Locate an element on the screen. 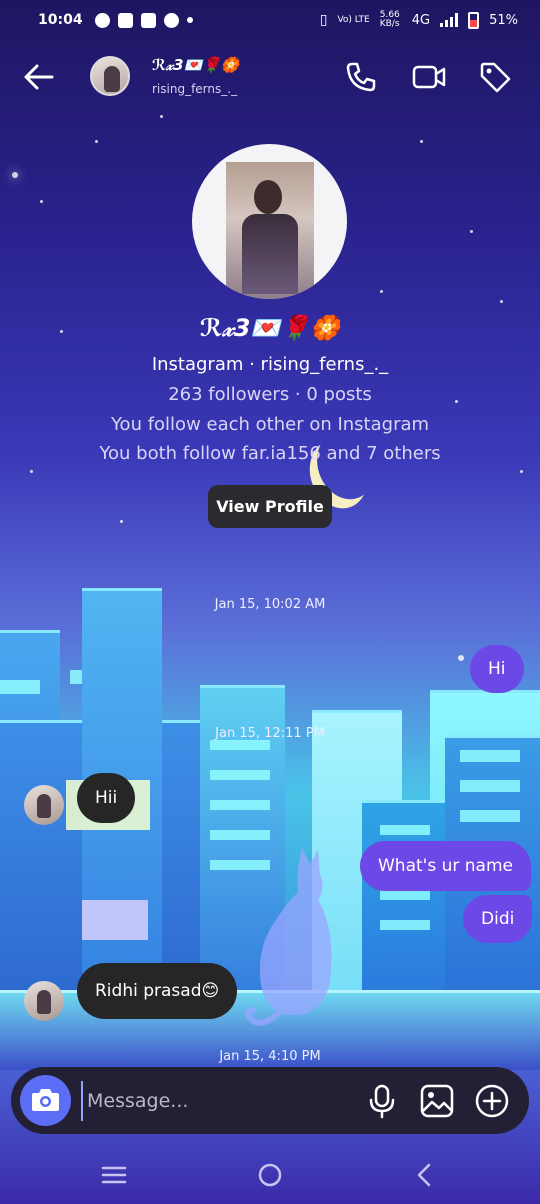 The height and width of the screenshot is (1204, 540). camera-icon is located at coordinates (45, 1100).